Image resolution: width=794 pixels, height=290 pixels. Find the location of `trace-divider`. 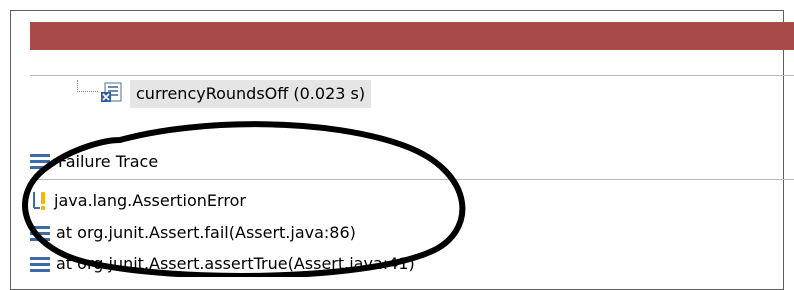

trace-divider is located at coordinates (412, 179).